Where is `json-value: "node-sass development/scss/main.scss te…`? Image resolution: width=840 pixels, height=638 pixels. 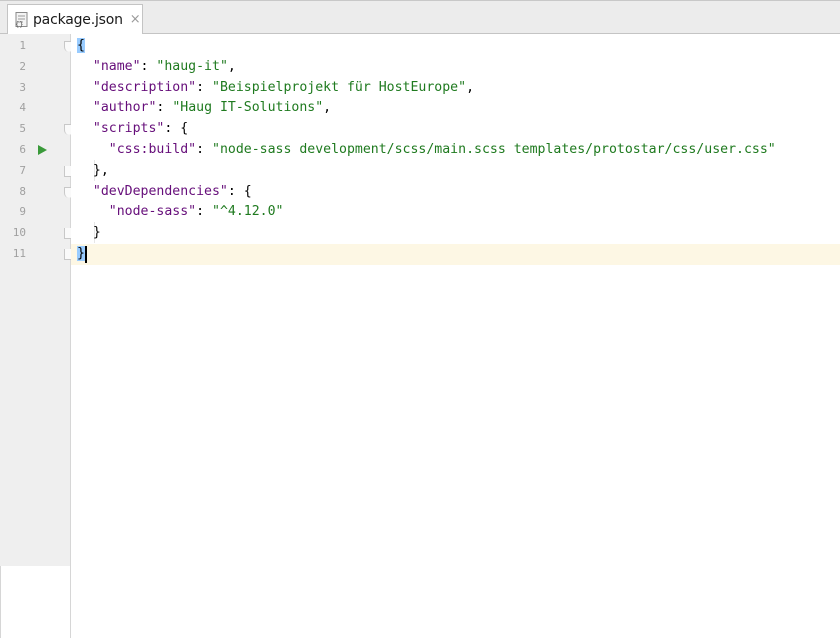
json-value: "node-sass development/scss/main.scss te… is located at coordinates (494, 149).